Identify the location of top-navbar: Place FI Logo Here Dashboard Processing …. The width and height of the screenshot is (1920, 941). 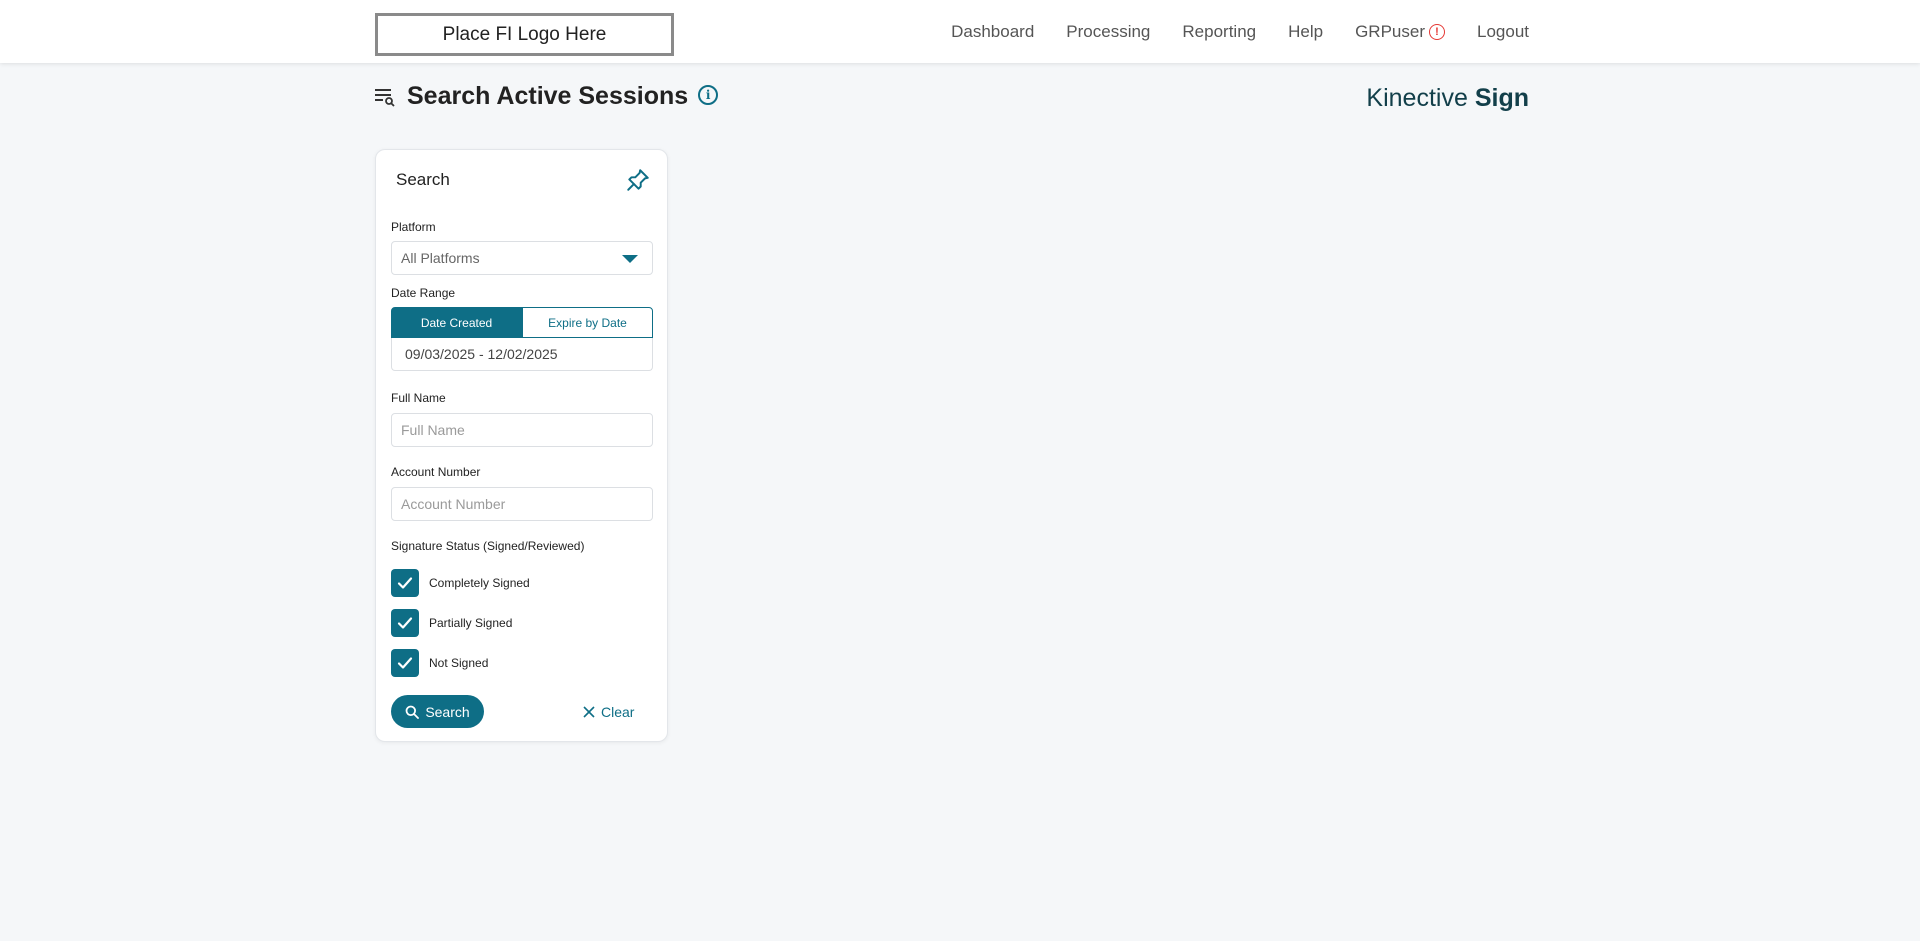
(960, 31).